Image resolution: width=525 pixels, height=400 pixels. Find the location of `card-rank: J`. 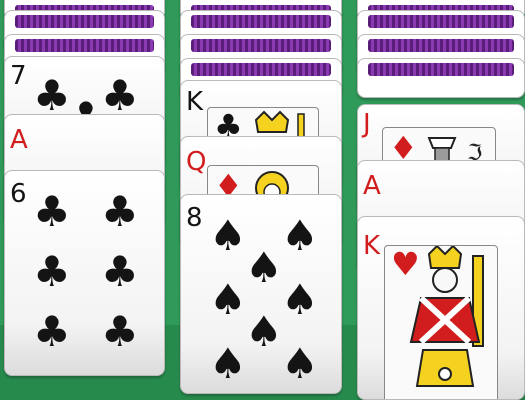

card-rank: J is located at coordinates (367, 124).